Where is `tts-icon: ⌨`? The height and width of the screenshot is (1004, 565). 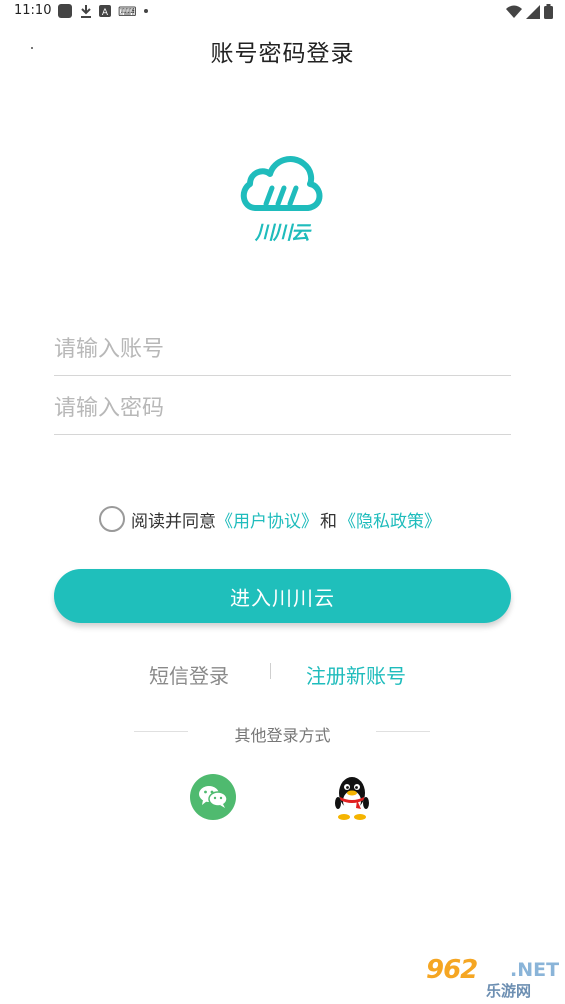
tts-icon: ⌨ is located at coordinates (127, 11).